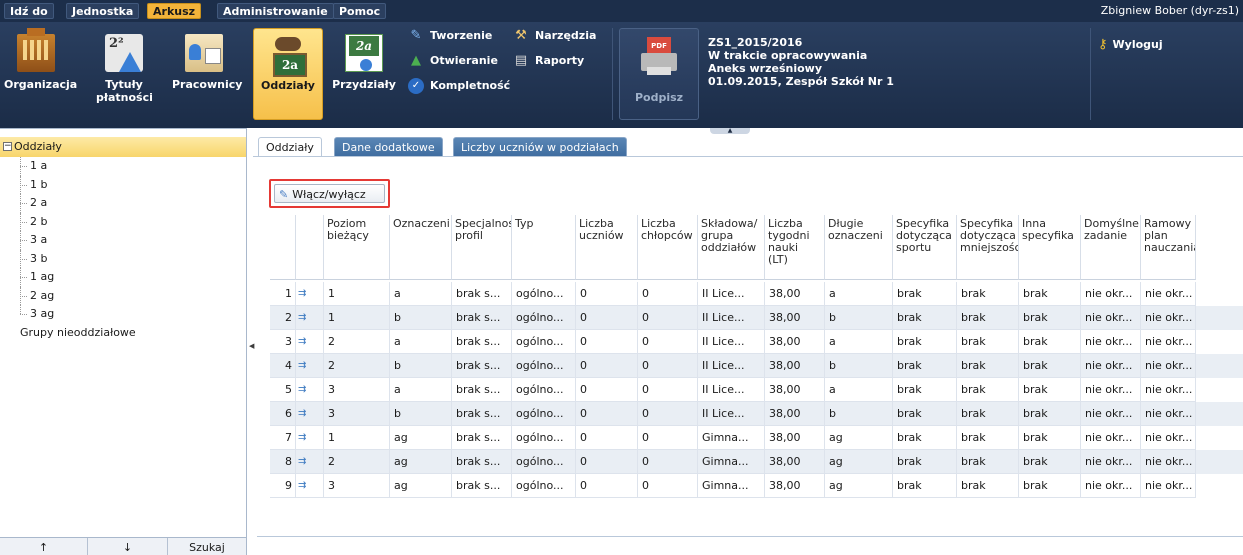  I want to click on menu-arkusz: Arkusz, so click(174, 11).